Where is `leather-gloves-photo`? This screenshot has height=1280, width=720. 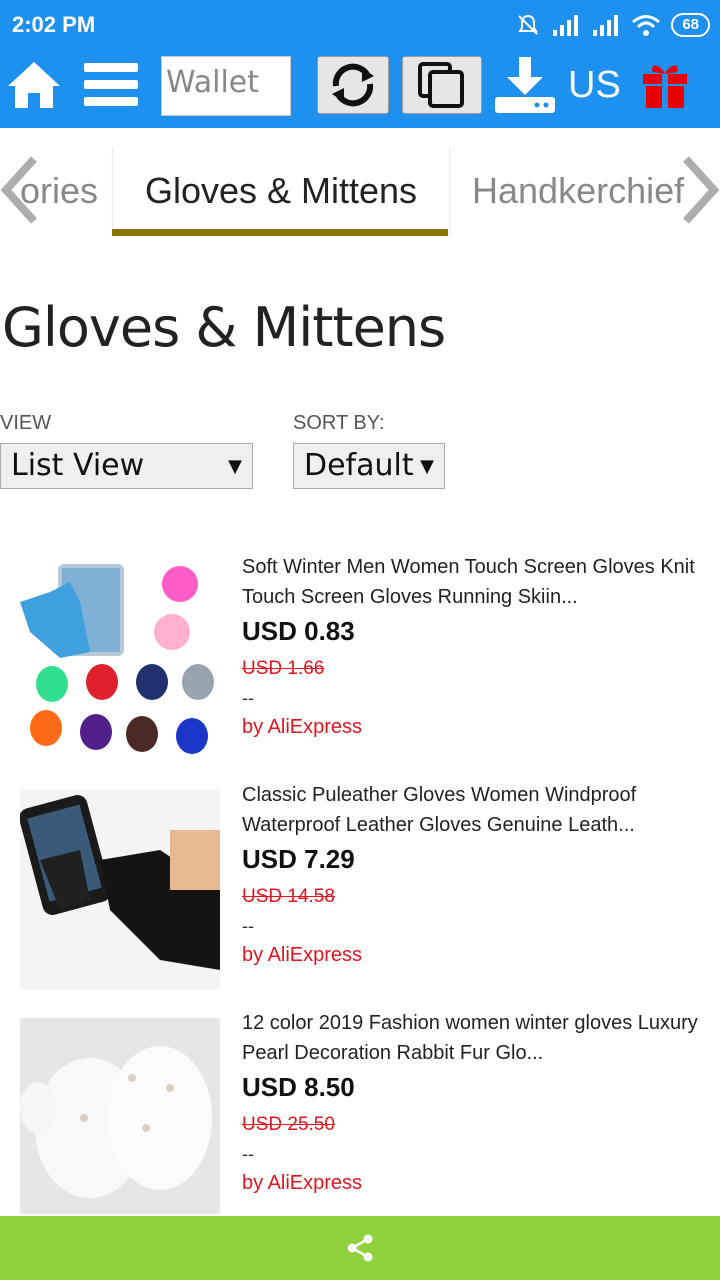 leather-gloves-photo is located at coordinates (120, 890).